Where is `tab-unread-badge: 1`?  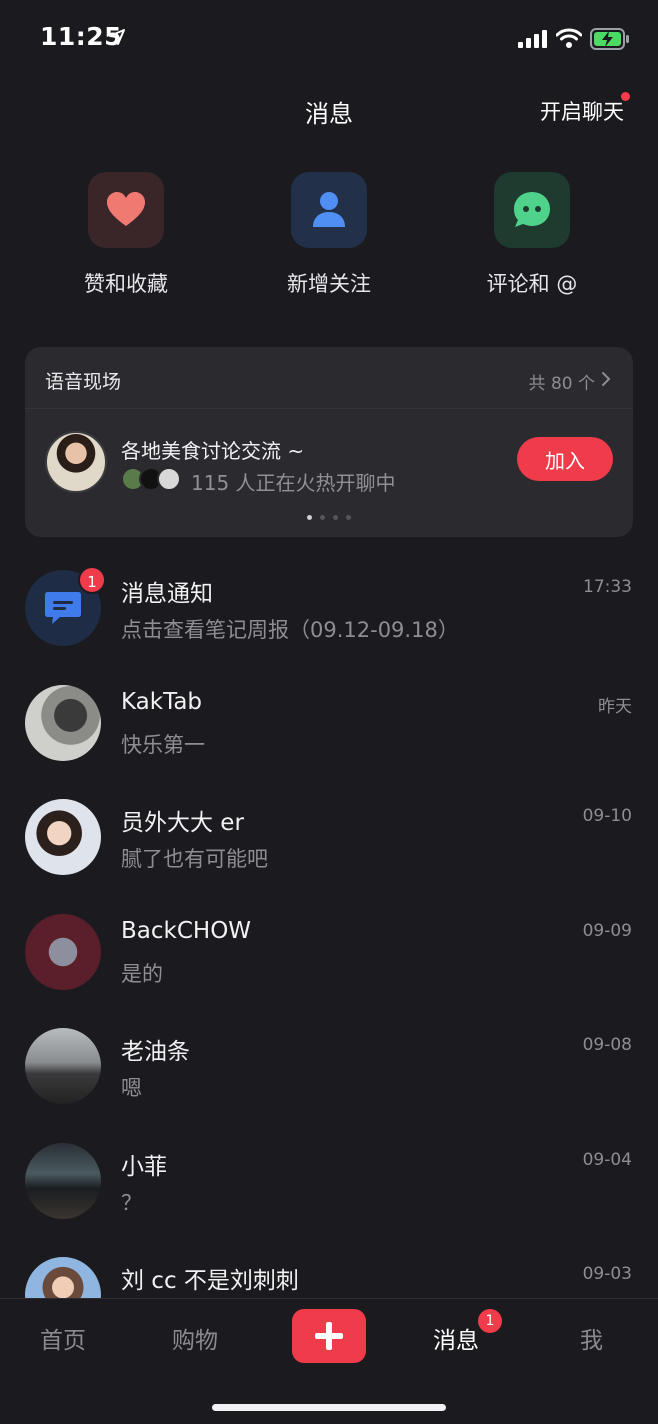
tab-unread-badge: 1 is located at coordinates (490, 1321).